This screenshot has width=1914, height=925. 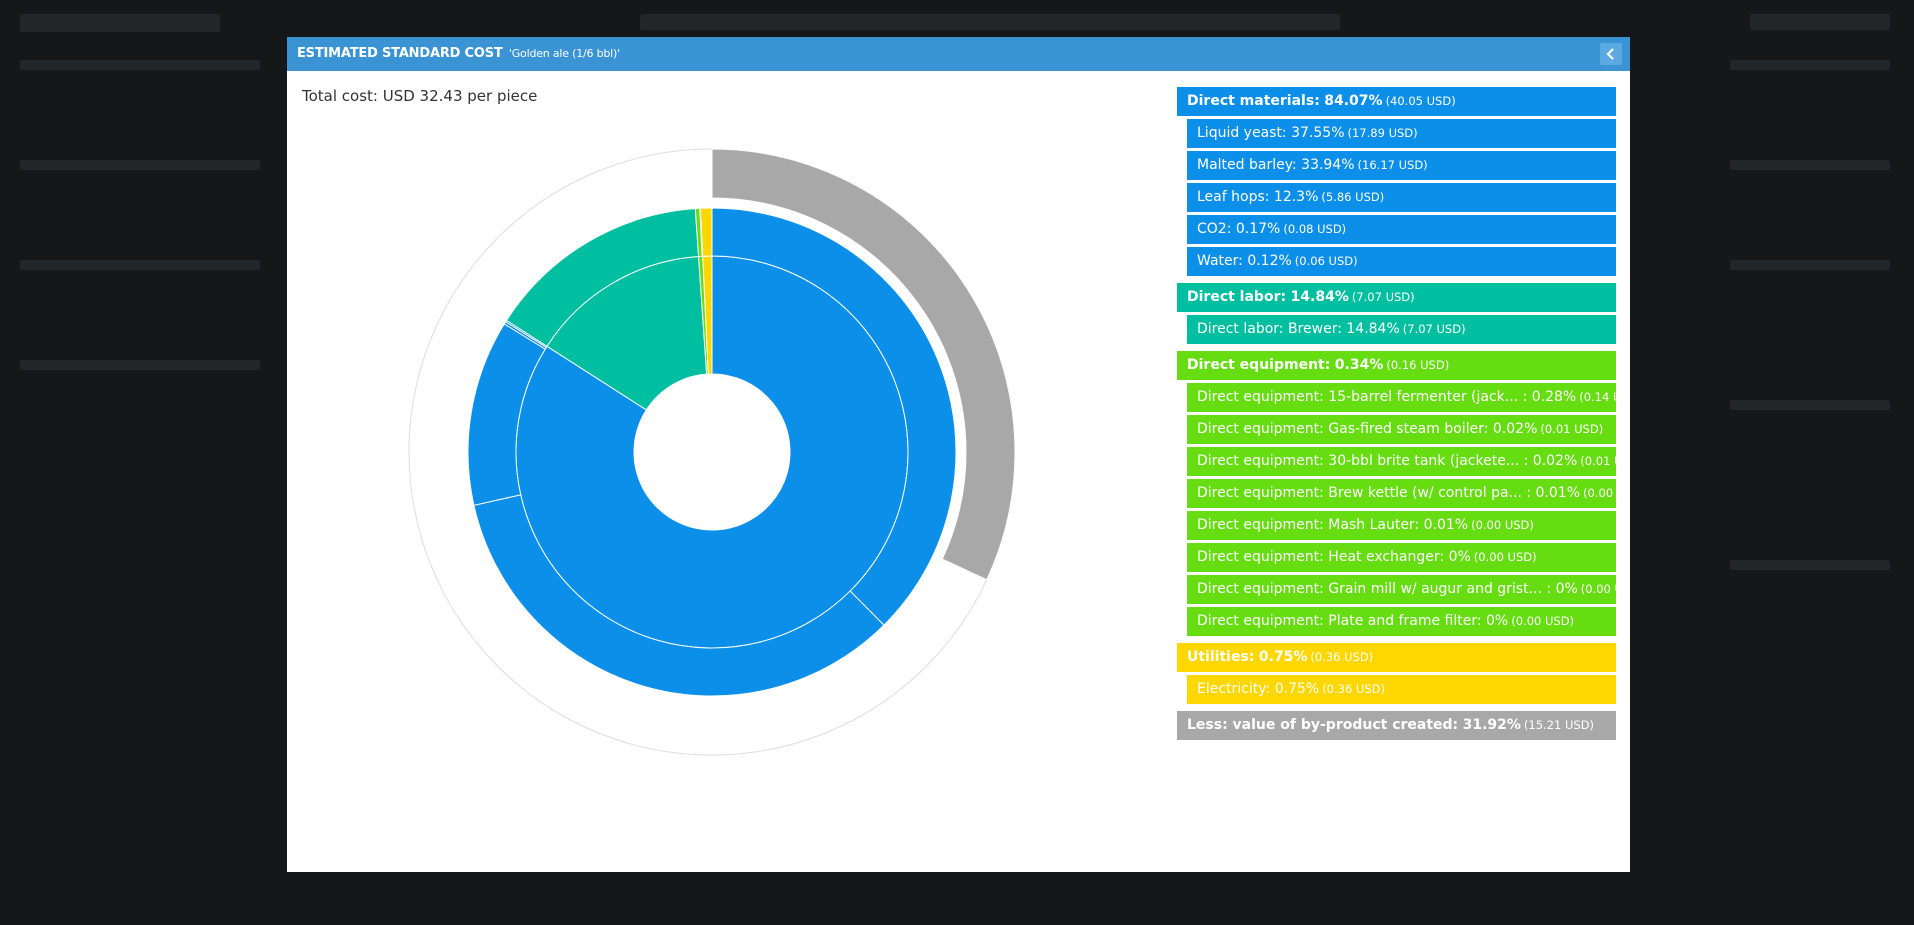 I want to click on legend-amount: (0.08 USD), so click(x=1315, y=229).